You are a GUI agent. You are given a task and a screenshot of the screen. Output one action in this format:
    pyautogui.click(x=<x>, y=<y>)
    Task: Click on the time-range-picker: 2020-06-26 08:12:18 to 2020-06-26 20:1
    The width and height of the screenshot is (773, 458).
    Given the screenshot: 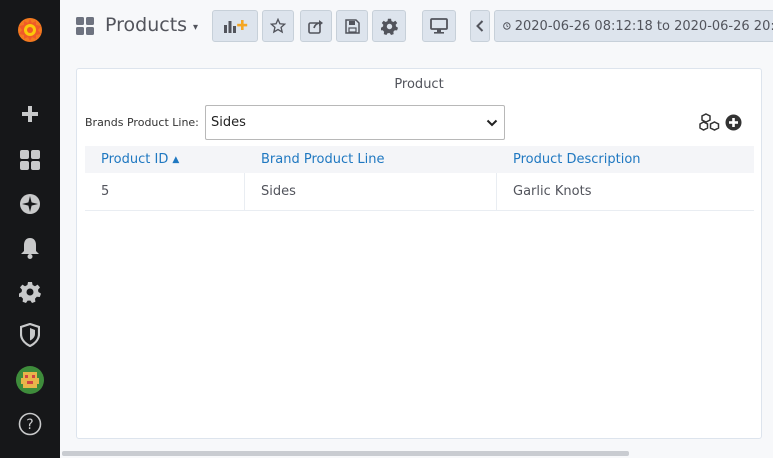 What is the action you would take?
    pyautogui.click(x=633, y=26)
    